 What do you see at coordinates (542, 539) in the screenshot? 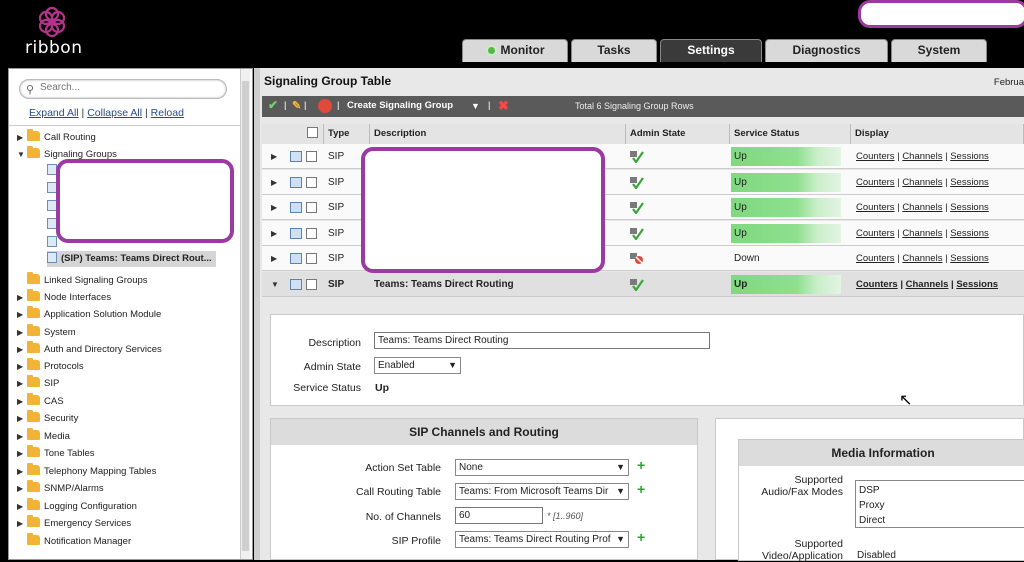
I see `sip-profile-select: Teams: Teams Direct Routing Prof ▼` at bounding box center [542, 539].